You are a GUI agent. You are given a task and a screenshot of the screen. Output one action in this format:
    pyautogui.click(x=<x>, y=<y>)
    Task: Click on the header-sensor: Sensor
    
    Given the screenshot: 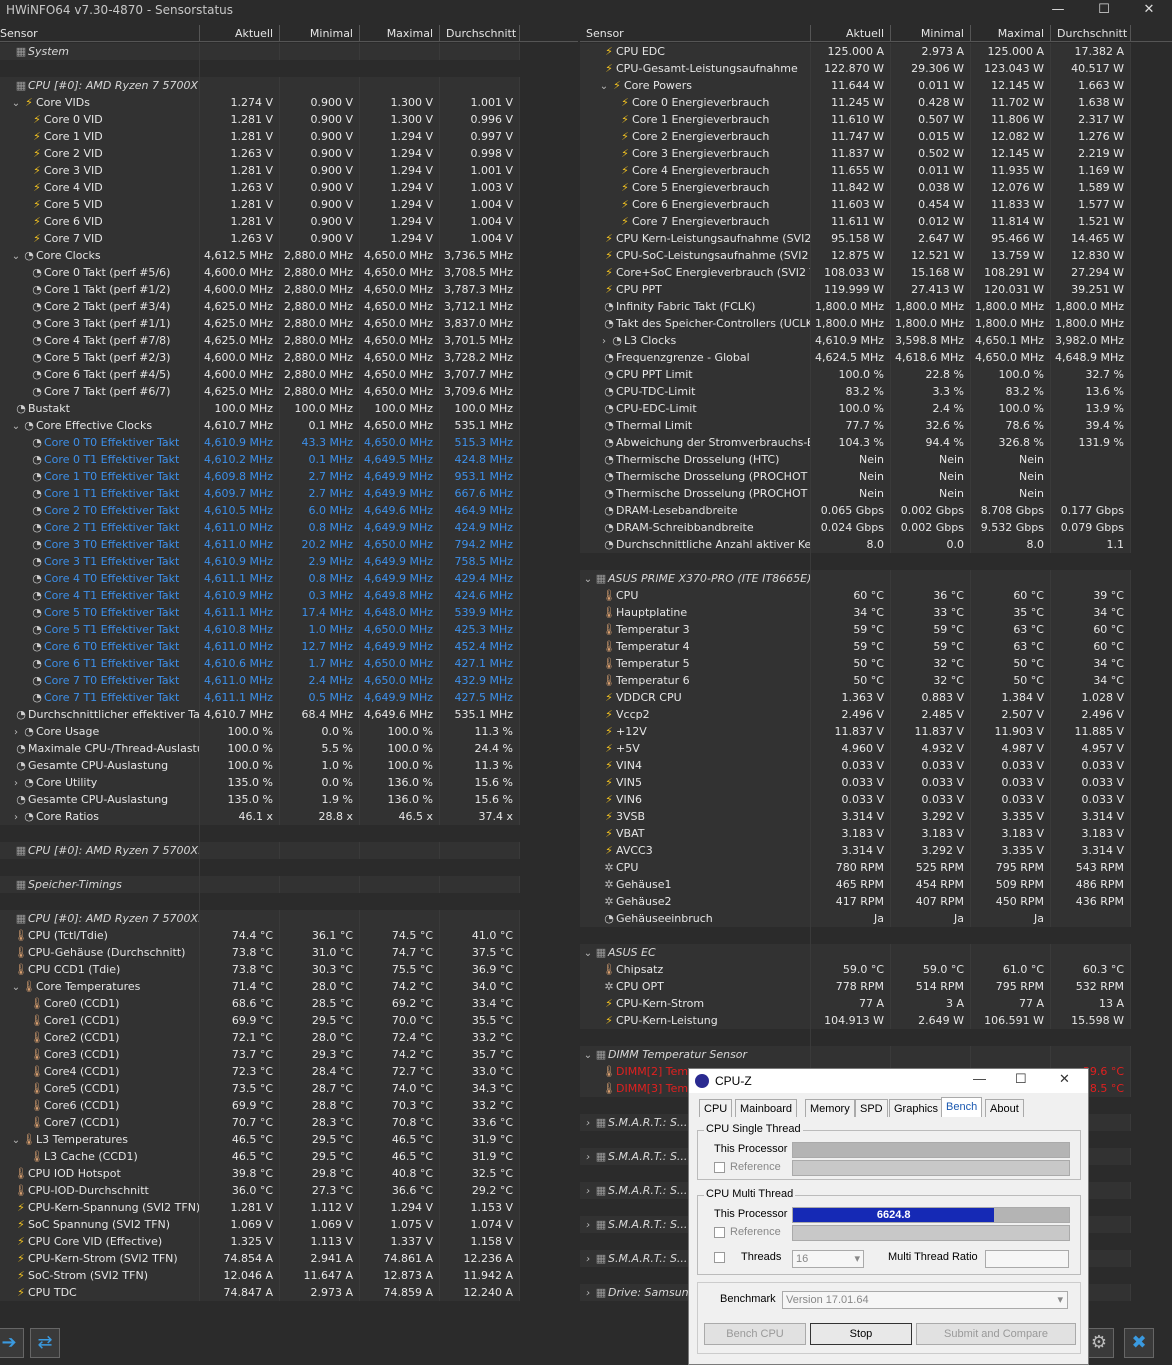 What is the action you would take?
    pyautogui.click(x=100, y=33)
    